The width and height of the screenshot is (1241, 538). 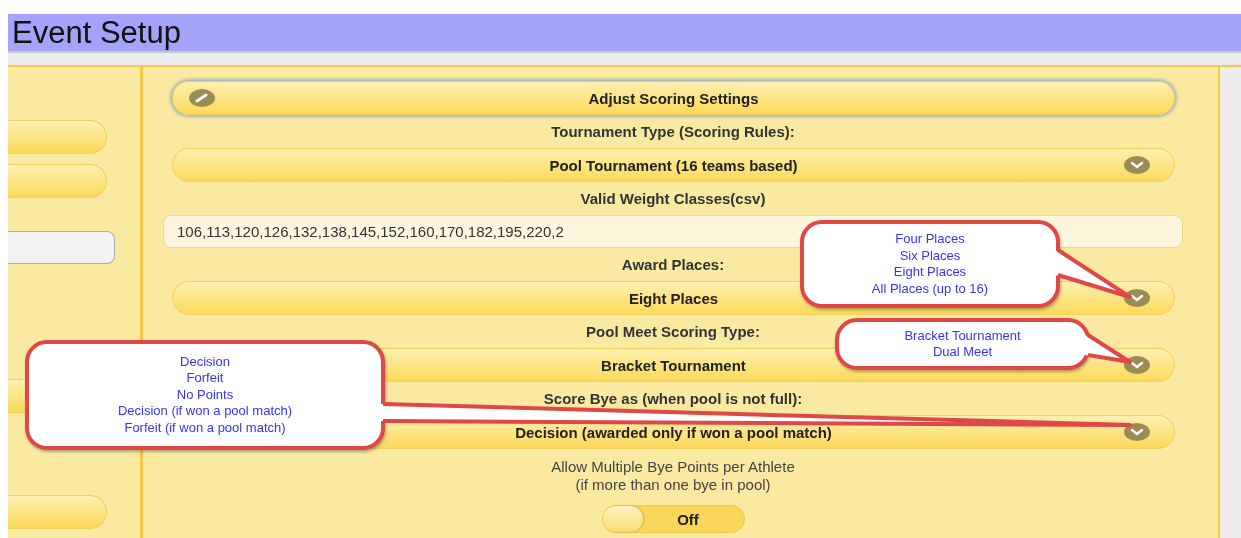 What do you see at coordinates (673, 467) in the screenshot?
I see `option-label: Allow Multiple Bye Points per Athlete` at bounding box center [673, 467].